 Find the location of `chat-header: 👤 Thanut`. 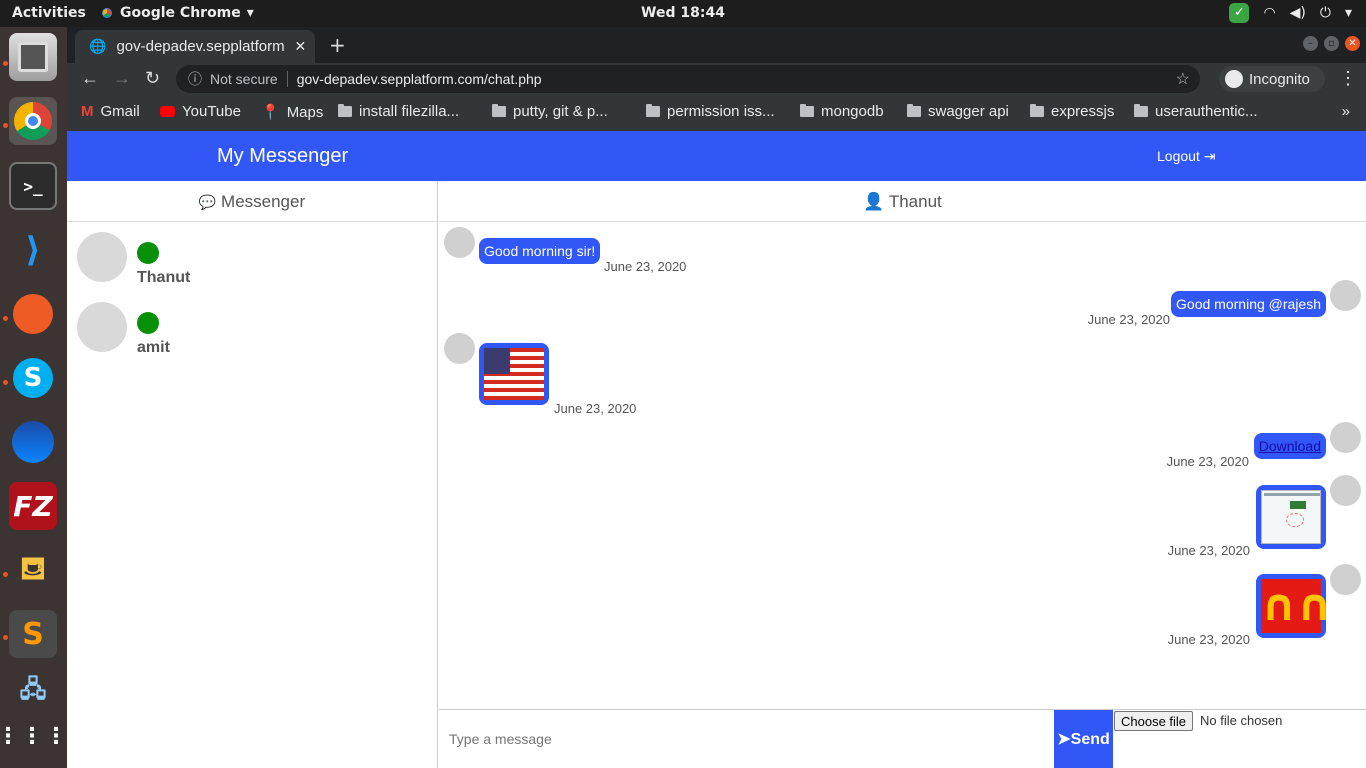

chat-header: 👤 Thanut is located at coordinates (902, 201).